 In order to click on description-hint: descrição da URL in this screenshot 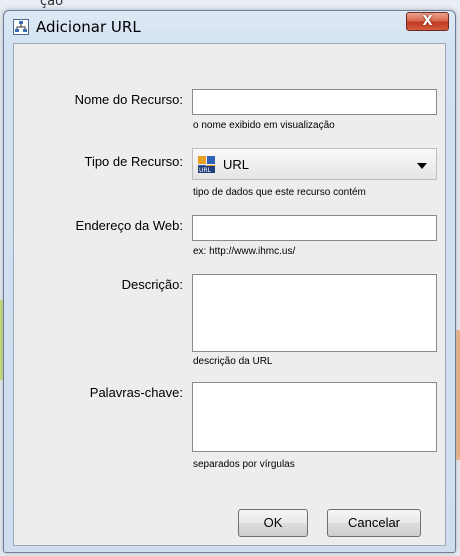, I will do `click(233, 361)`.